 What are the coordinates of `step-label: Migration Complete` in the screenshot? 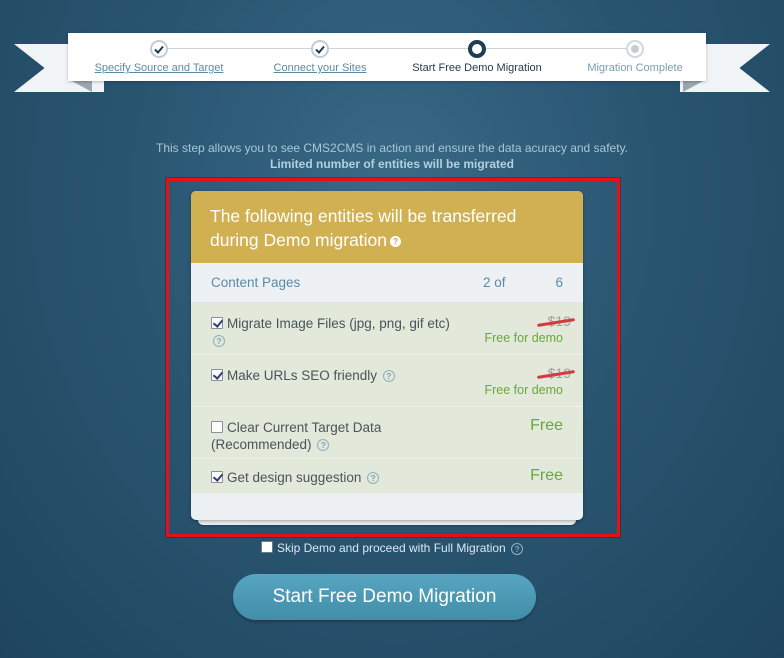 It's located at (635, 68).